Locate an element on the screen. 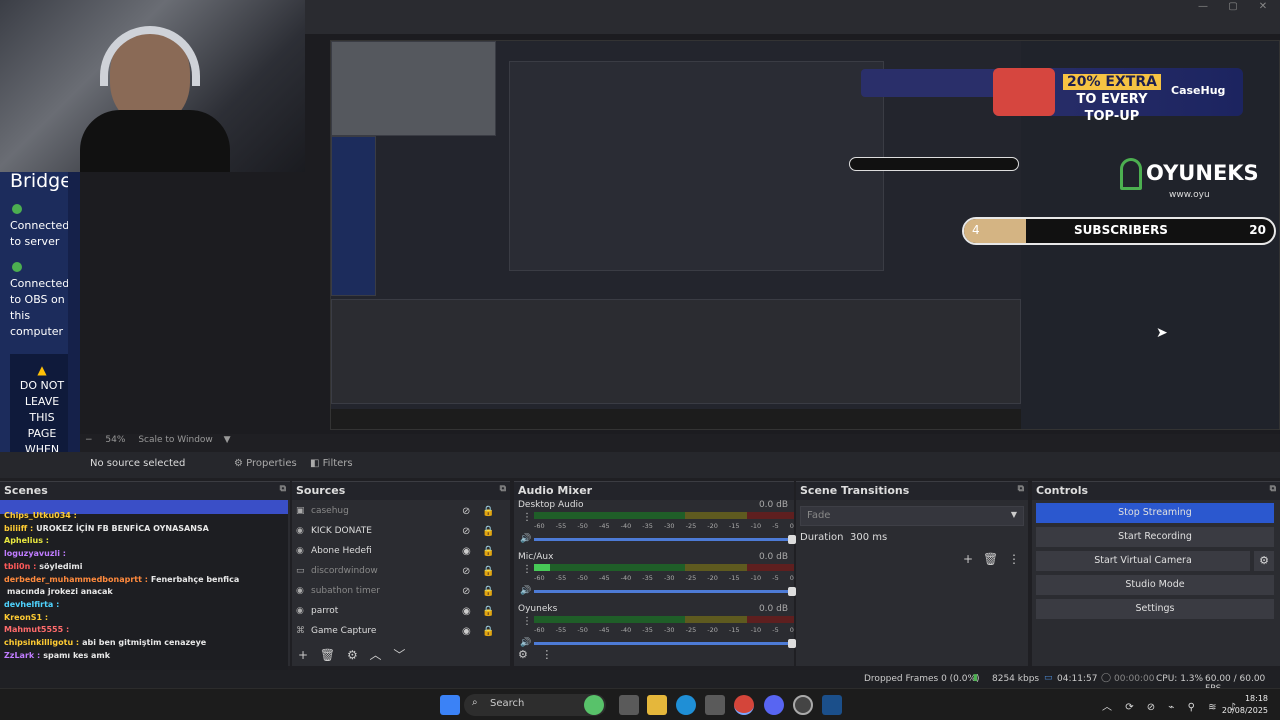  wifi-icon: ≋ is located at coordinates (1212, 707).